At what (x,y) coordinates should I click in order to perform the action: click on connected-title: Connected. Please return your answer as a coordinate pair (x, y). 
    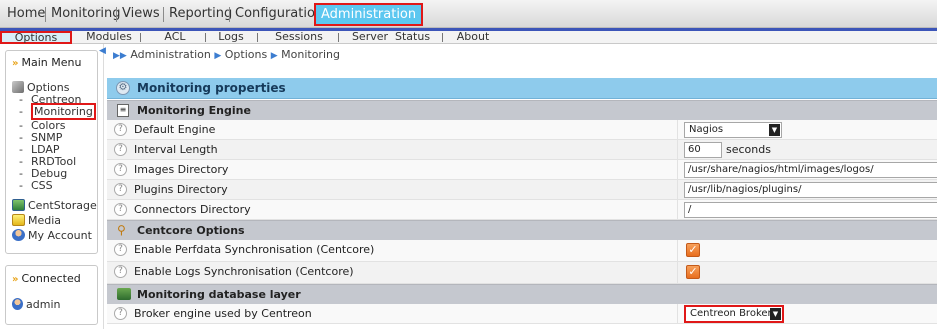
    Looking at the image, I should click on (51, 278).